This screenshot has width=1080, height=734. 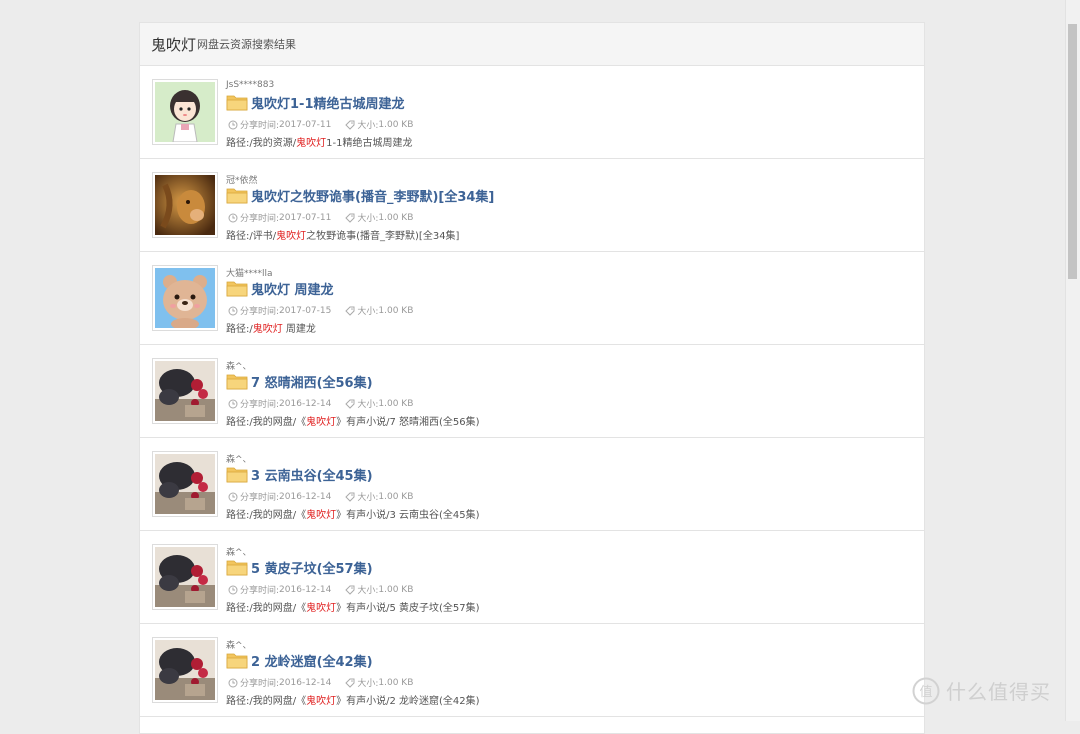 I want to click on result-title-row: 5 黄皮子坟(全57集), so click(x=299, y=567).